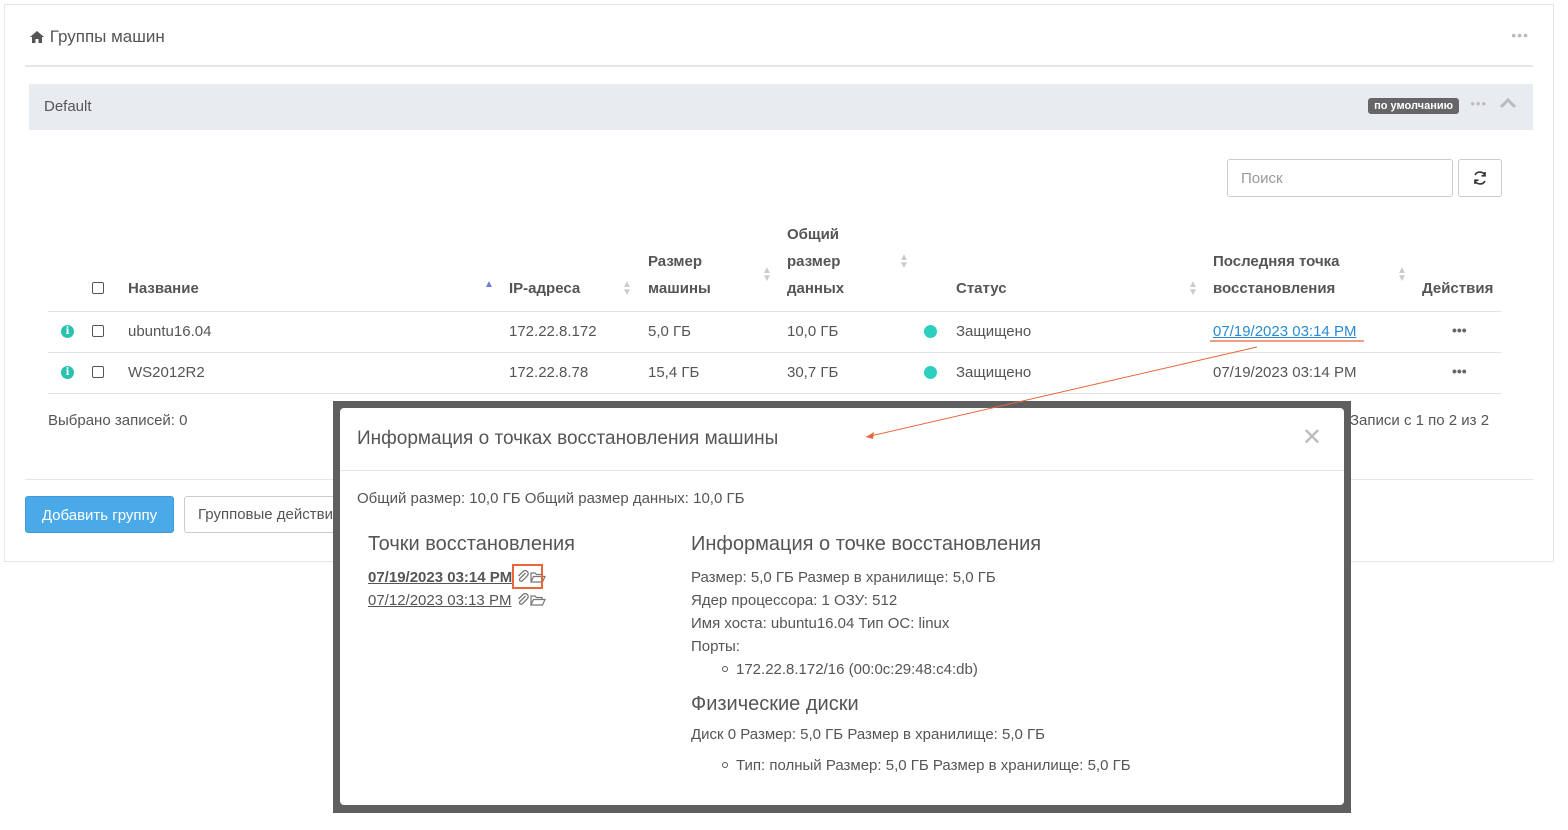  What do you see at coordinates (1274, 288) in the screenshot?
I see `column-last-line2: восстановления` at bounding box center [1274, 288].